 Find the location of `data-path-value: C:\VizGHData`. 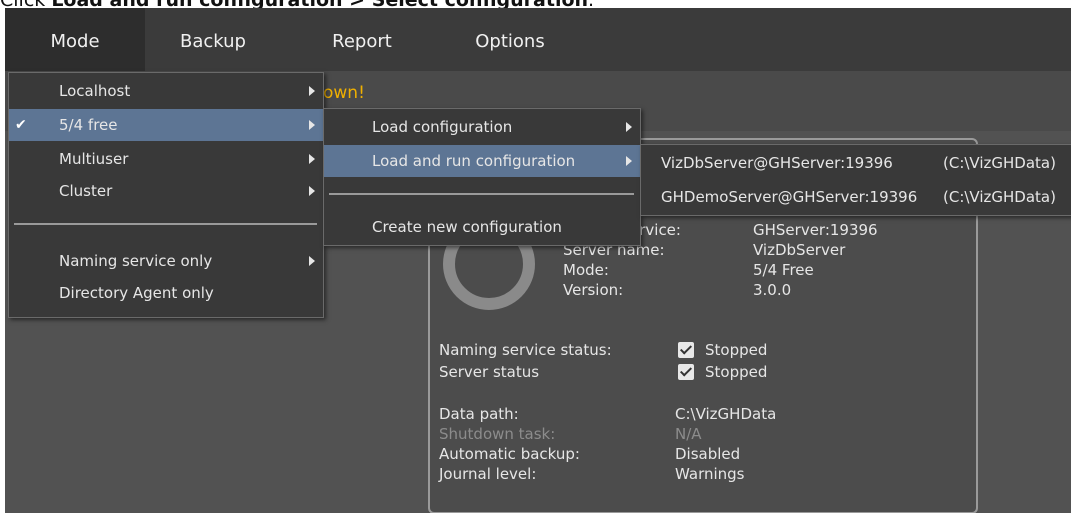

data-path-value: C:\VizGHData is located at coordinates (726, 414).